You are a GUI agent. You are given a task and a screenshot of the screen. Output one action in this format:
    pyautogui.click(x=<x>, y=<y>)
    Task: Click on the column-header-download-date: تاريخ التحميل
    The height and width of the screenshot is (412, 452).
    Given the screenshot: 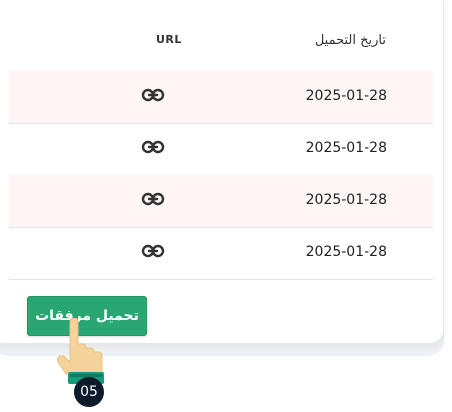 What is the action you would take?
    pyautogui.click(x=350, y=40)
    